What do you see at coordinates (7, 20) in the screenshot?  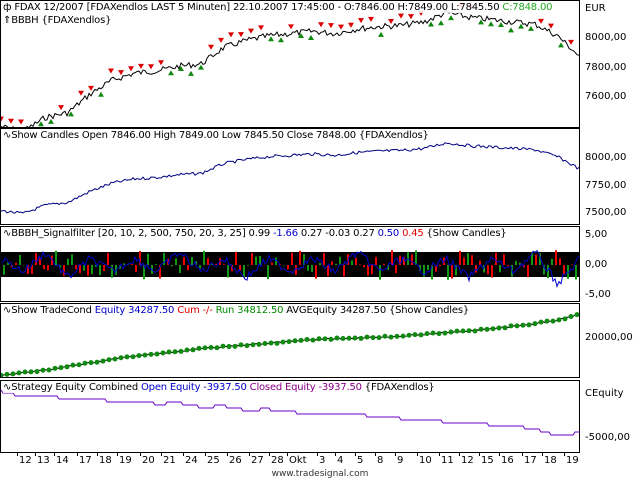 I see `indicator-icon: ⇑` at bounding box center [7, 20].